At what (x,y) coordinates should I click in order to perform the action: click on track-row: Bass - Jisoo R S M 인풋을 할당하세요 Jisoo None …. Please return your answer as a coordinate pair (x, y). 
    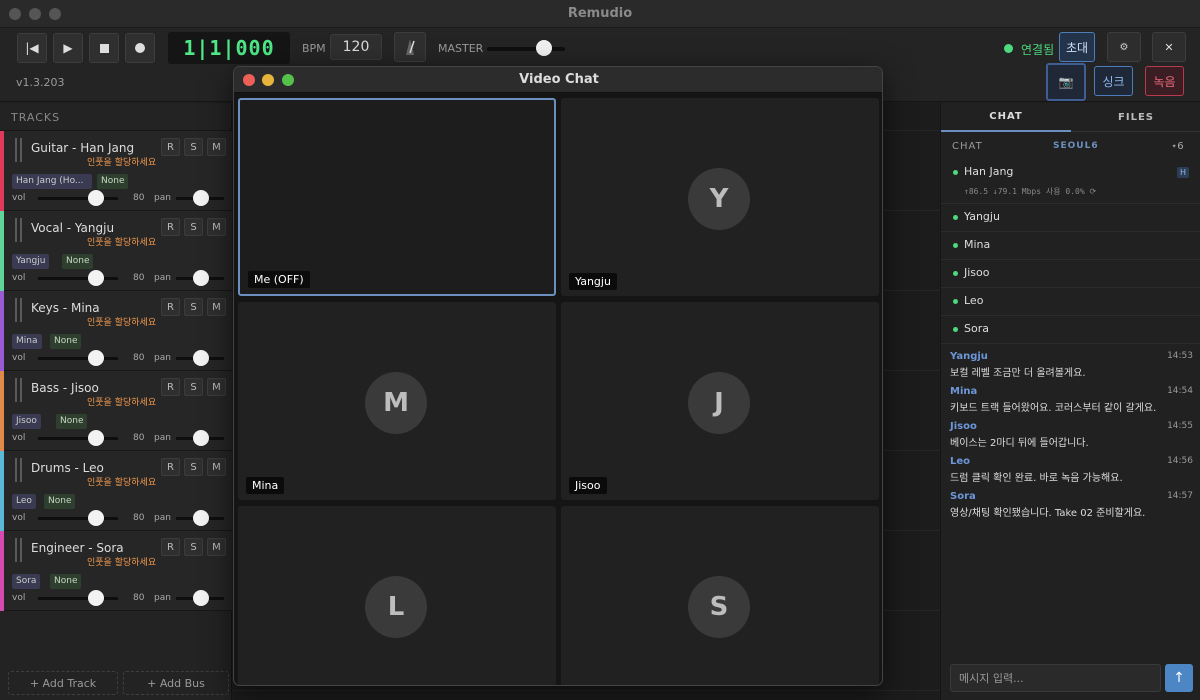
    Looking at the image, I should click on (116, 411).